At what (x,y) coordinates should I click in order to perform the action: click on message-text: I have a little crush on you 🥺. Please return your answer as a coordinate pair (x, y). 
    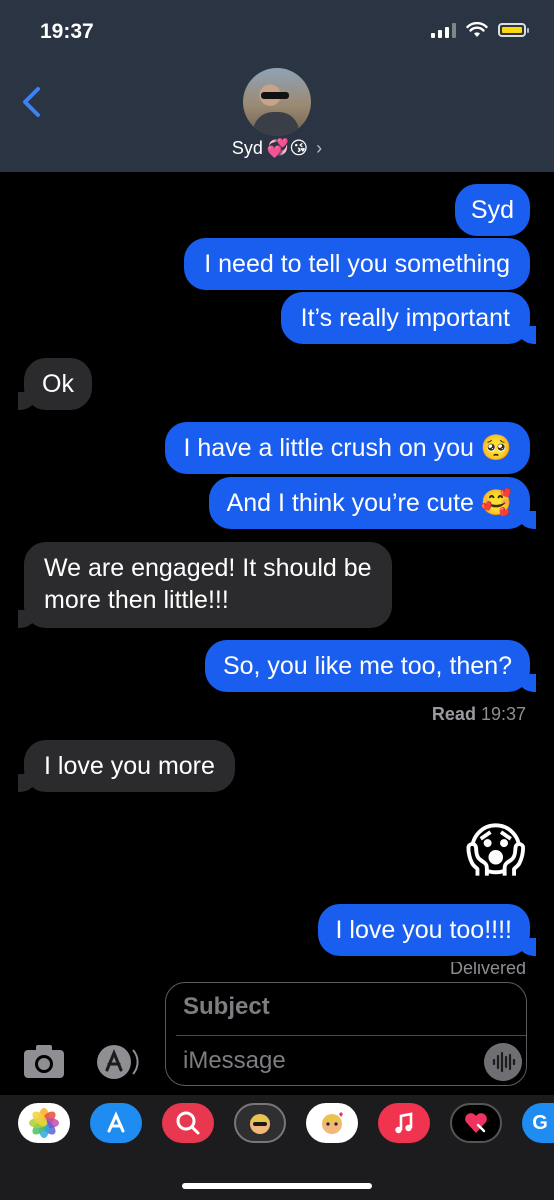
    Looking at the image, I should click on (347, 448).